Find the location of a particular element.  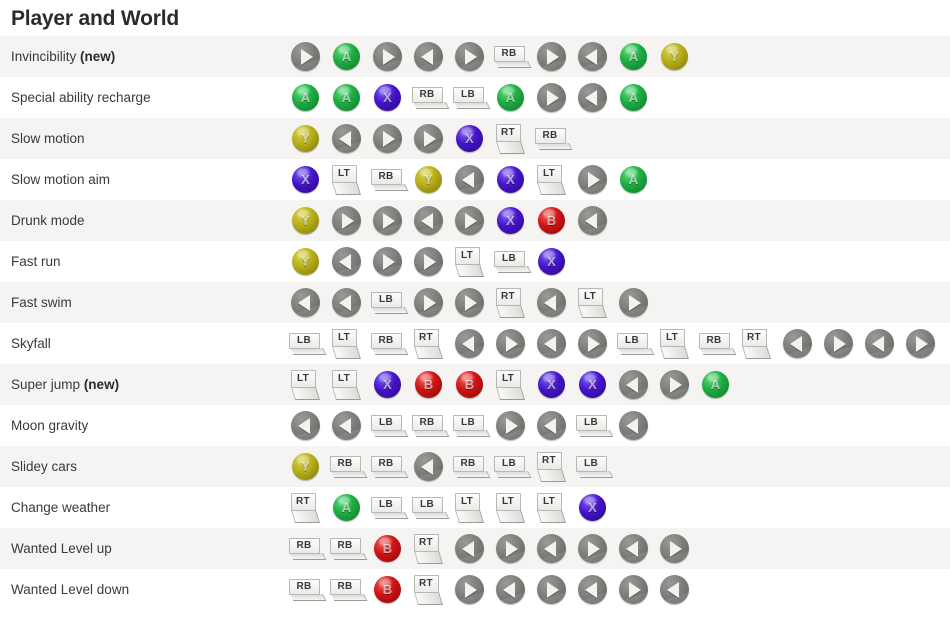

table-row: Slow motion aim X LT RB Y X LT A is located at coordinates (475, 179).